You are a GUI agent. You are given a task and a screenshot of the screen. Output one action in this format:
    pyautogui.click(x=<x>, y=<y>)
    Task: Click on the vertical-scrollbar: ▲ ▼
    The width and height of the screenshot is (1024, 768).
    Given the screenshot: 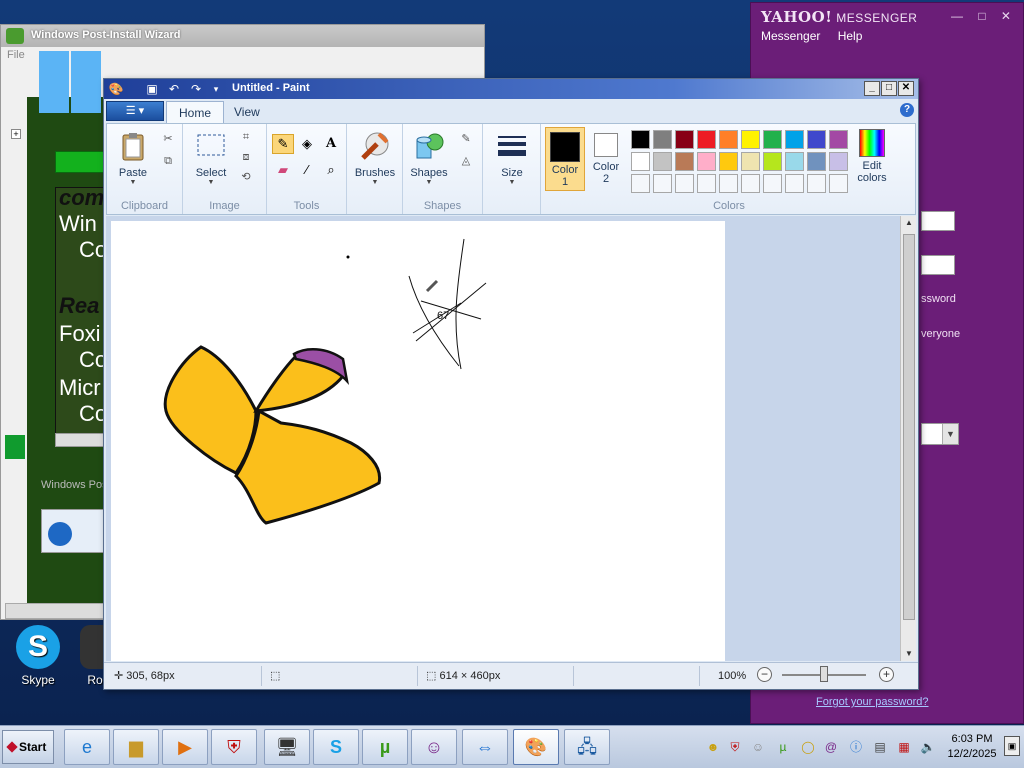 What is the action you would take?
    pyautogui.click(x=908, y=438)
    